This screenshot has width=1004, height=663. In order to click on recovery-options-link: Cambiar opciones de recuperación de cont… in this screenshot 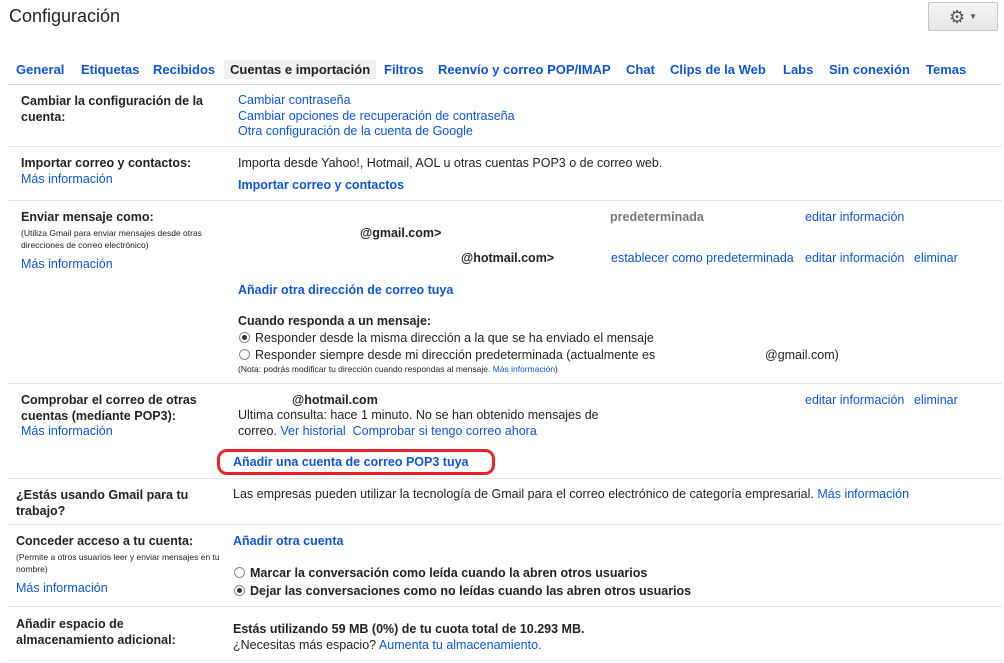, I will do `click(376, 116)`.